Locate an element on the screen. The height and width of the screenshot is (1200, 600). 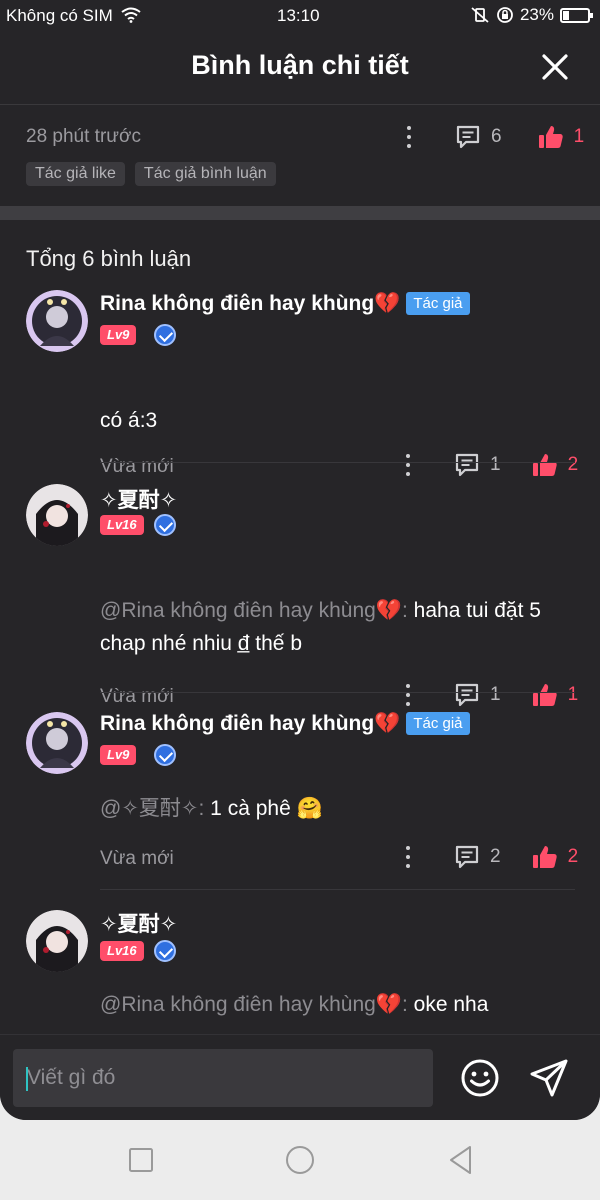
page-title: Bình luận chi tiết is located at coordinates (300, 65).